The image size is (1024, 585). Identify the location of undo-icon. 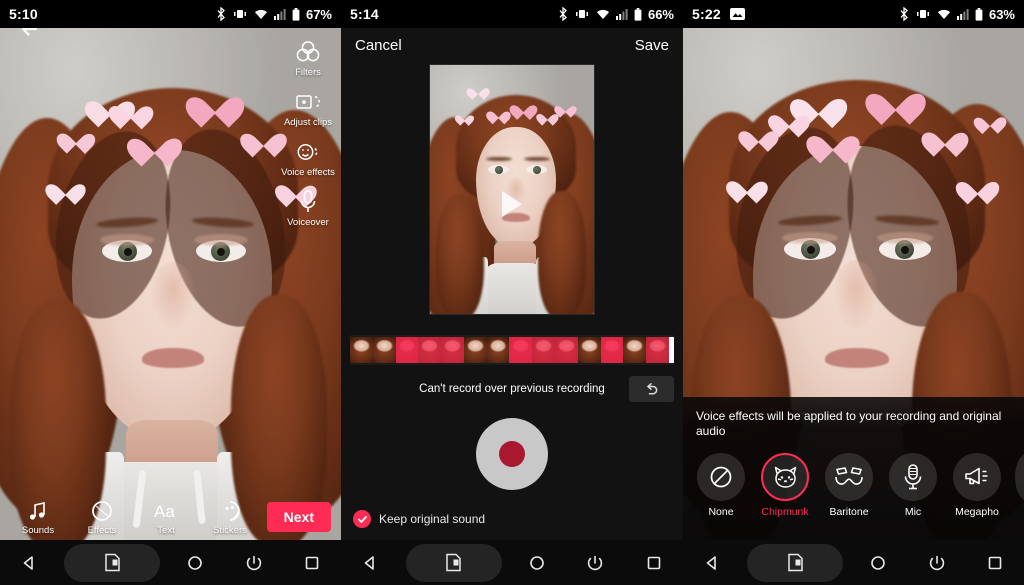
(652, 388).